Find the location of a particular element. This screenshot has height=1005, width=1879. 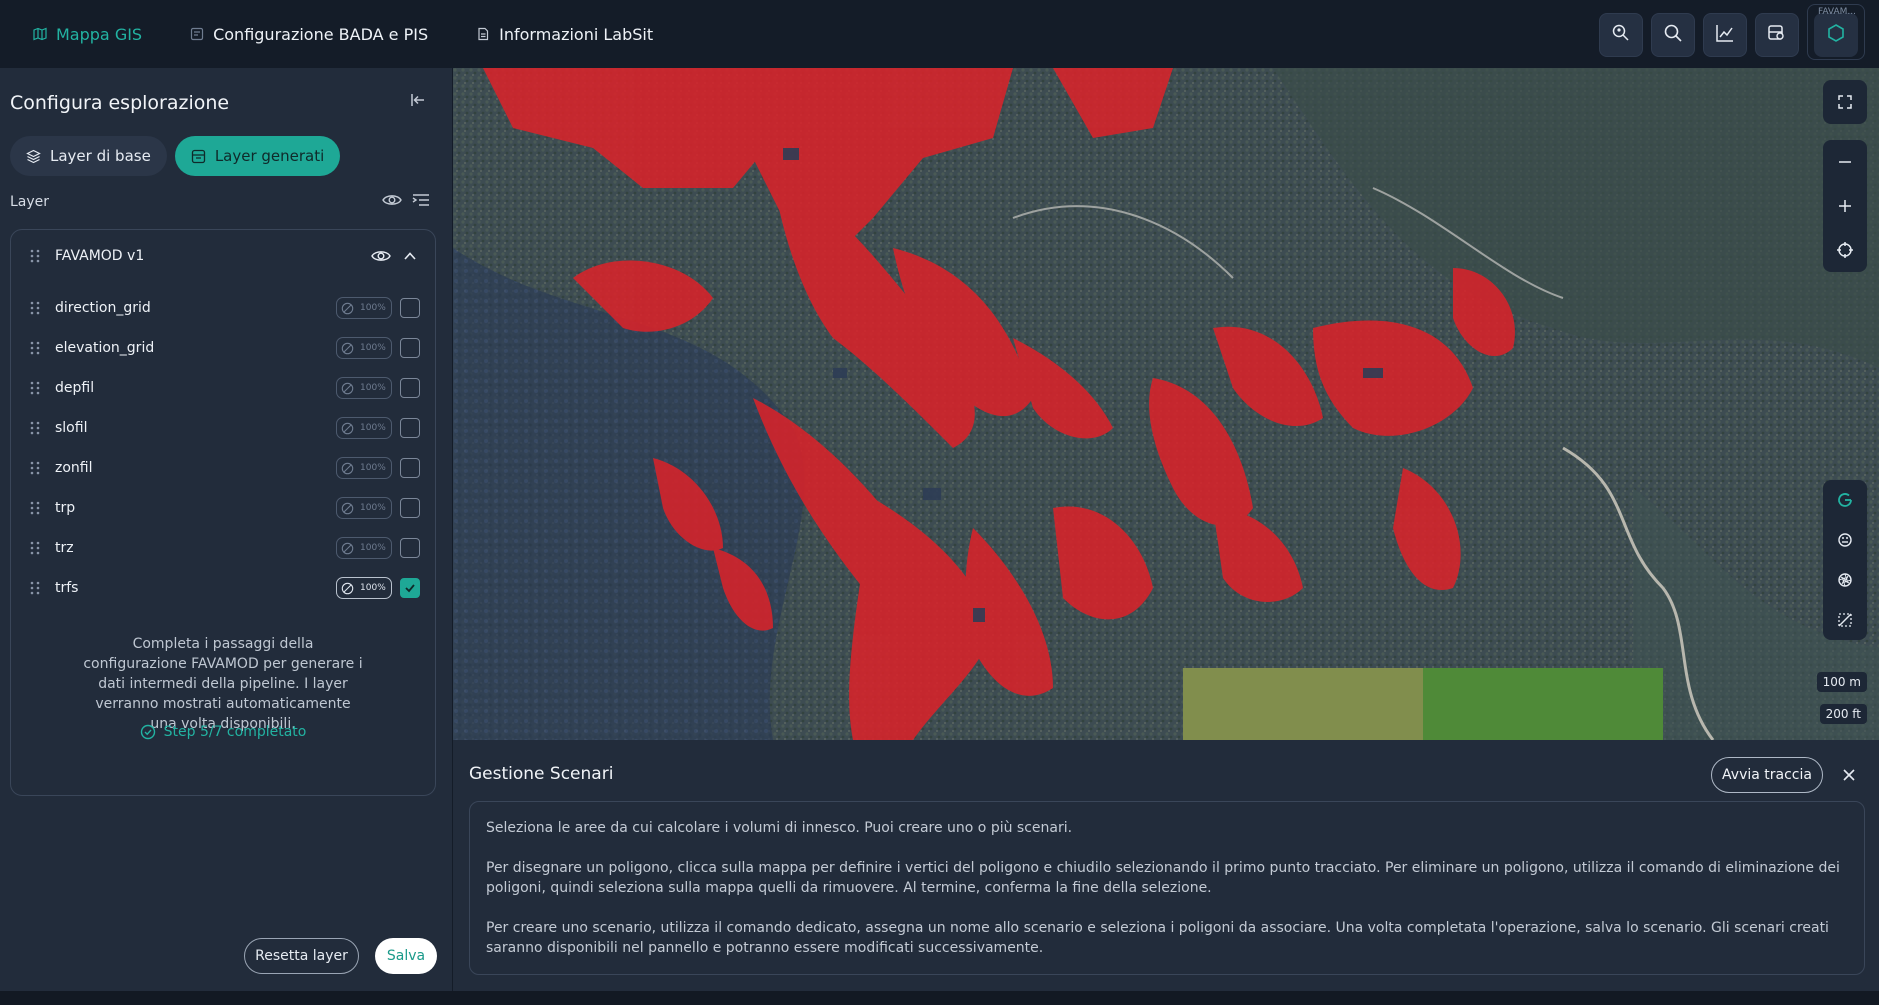

collapse-left-icon is located at coordinates (418, 102).